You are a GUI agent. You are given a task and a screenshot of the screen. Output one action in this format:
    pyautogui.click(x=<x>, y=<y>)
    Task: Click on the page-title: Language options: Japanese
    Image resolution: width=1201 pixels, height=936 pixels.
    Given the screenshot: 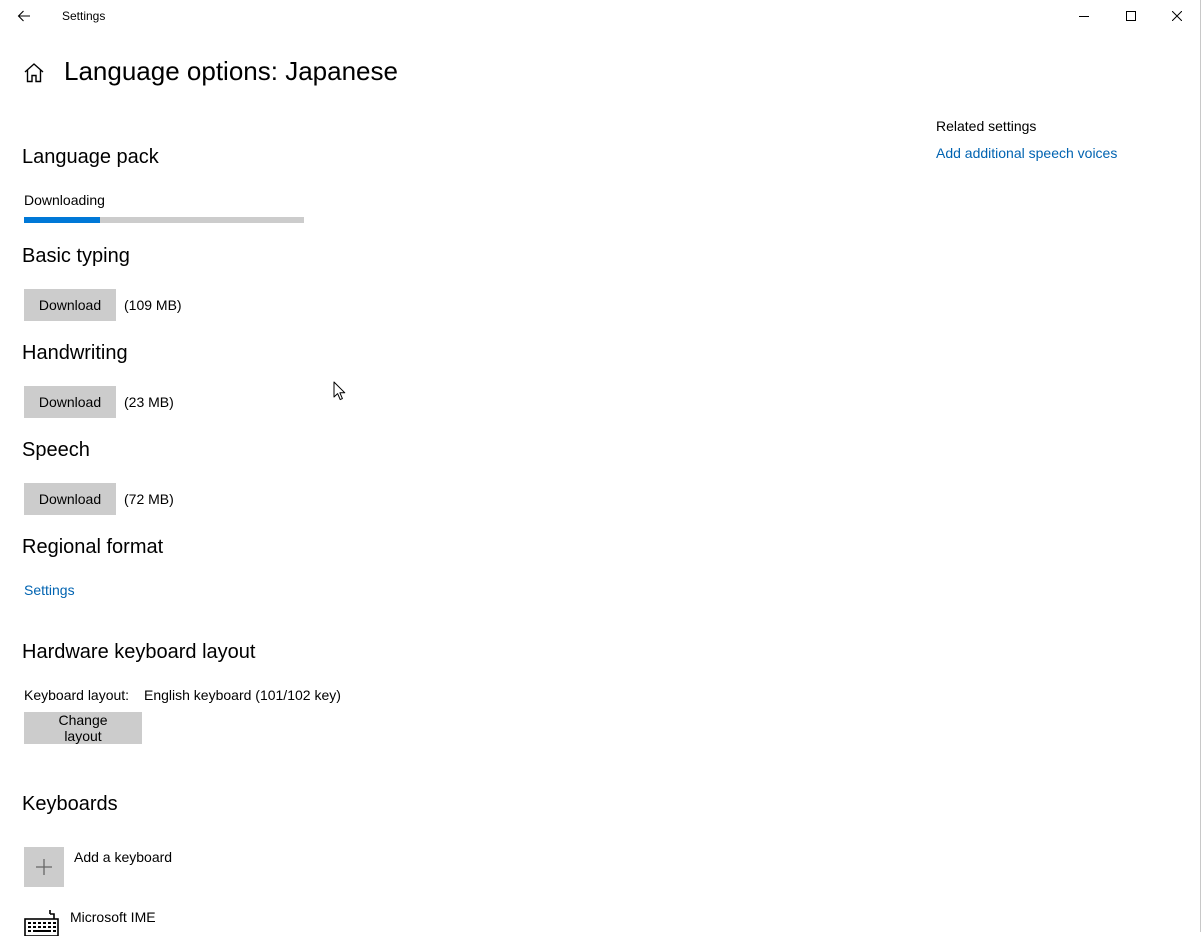 What is the action you would take?
    pyautogui.click(x=231, y=71)
    